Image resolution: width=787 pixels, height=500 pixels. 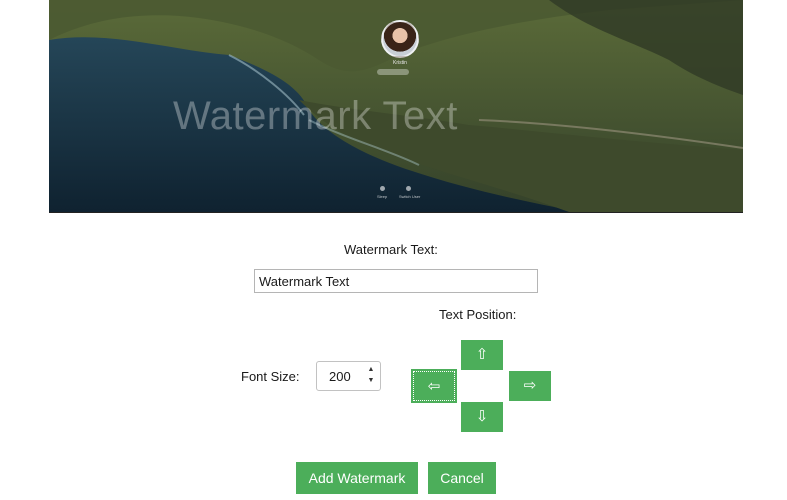 I want to click on font-size-spinbox: 200 ▲ ▼, so click(x=348, y=376).